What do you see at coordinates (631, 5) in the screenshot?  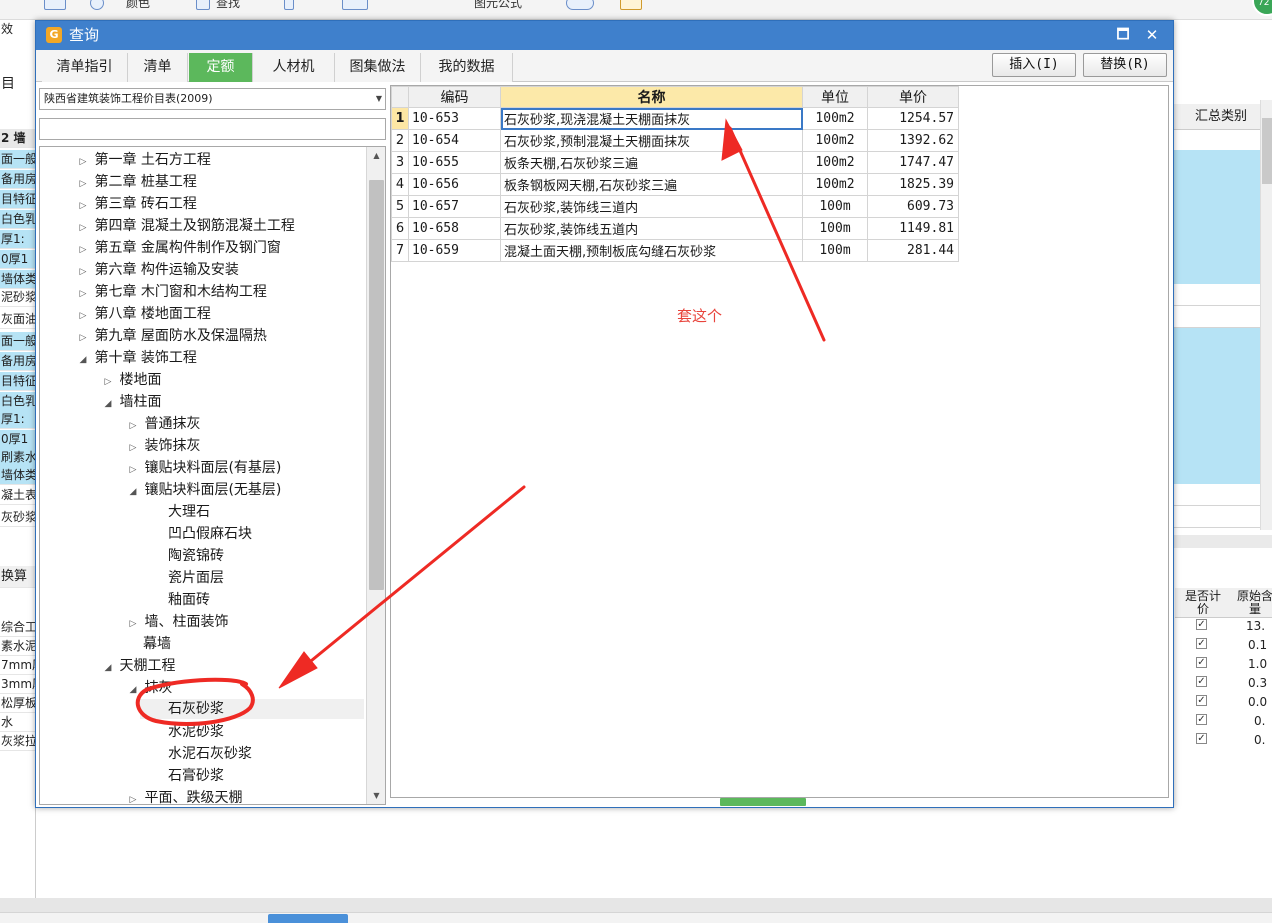 I see `export-icon` at bounding box center [631, 5].